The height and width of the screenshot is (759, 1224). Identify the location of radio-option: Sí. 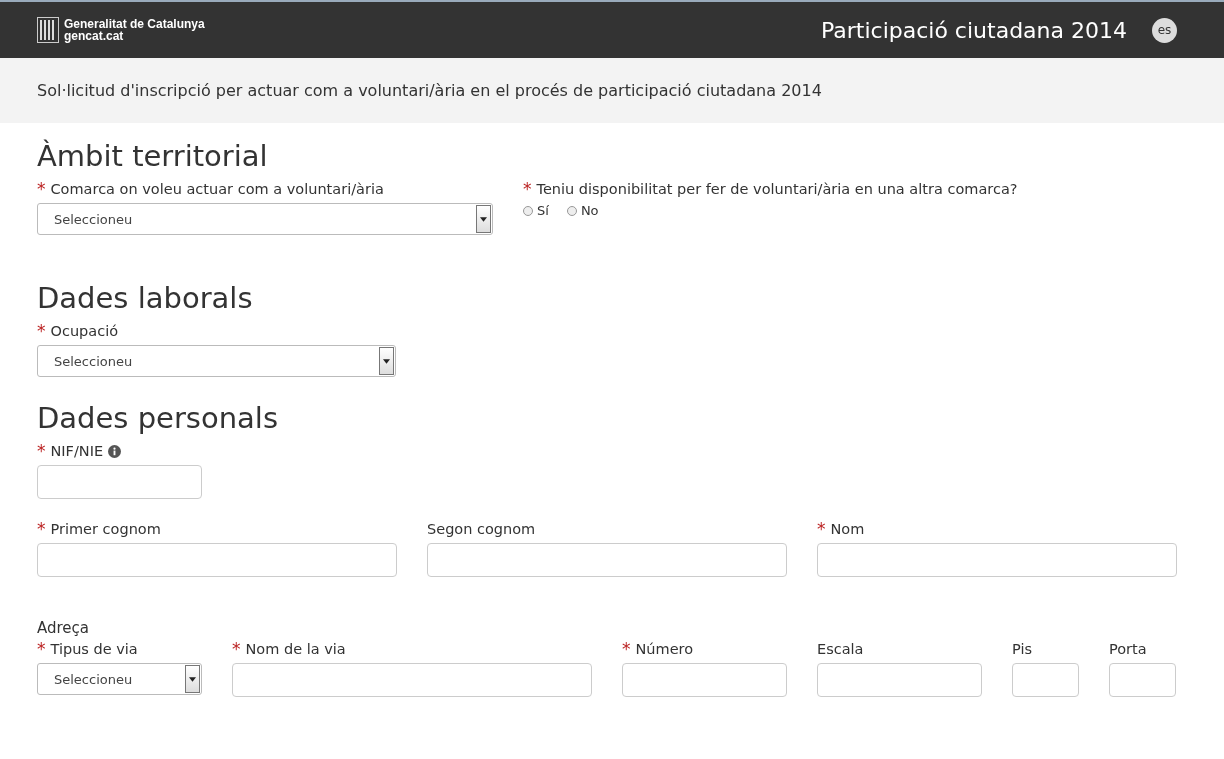
(536, 210).